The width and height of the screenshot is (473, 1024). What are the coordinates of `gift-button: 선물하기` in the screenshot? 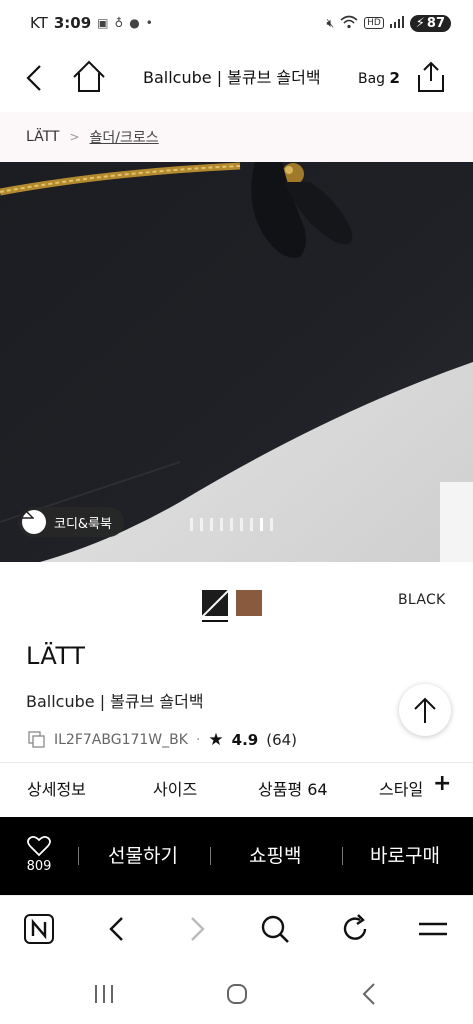 It's located at (143, 856).